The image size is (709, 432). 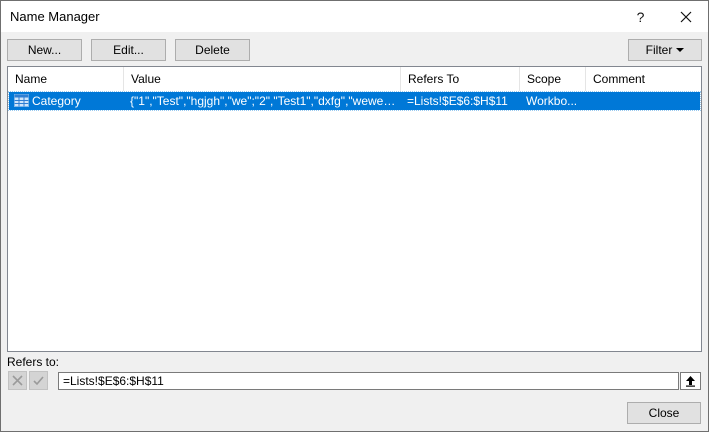 What do you see at coordinates (460, 79) in the screenshot?
I see `column-header-refers-to: Refers To` at bounding box center [460, 79].